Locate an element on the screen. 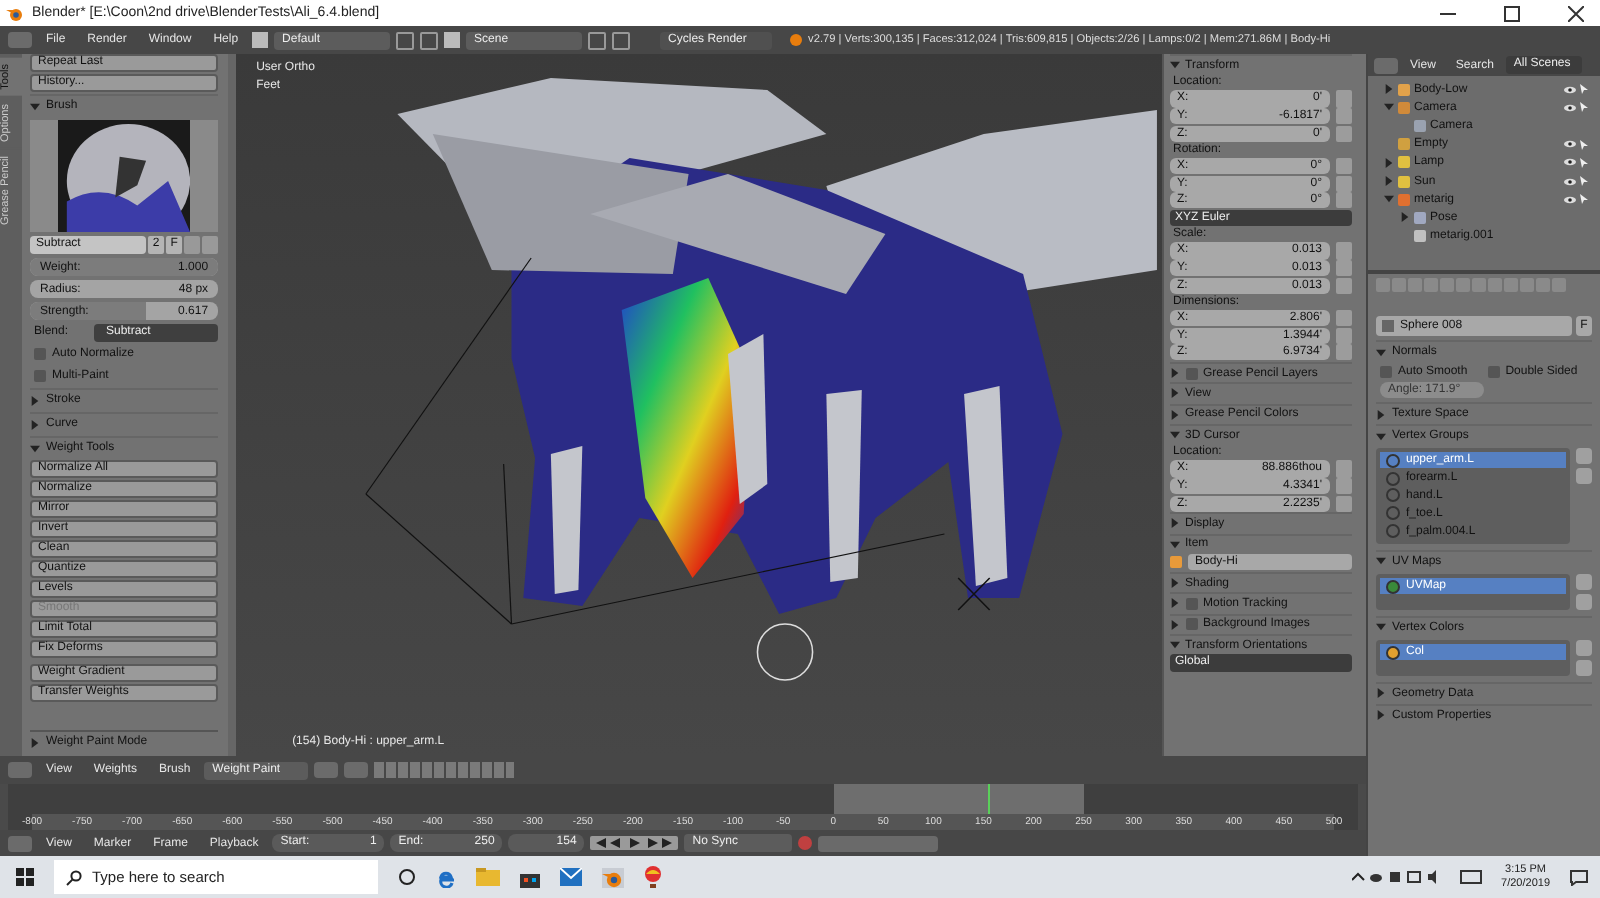 This screenshot has height=898, width=1600. mail-icon is located at coordinates (571, 877).